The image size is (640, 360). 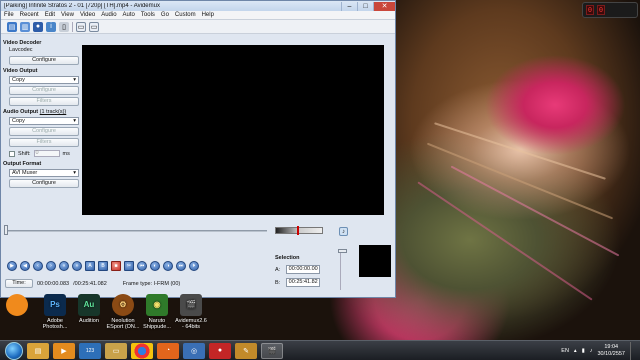 What do you see at coordinates (24, 153) in the screenshot?
I see `shift-label: Shift:` at bounding box center [24, 153].